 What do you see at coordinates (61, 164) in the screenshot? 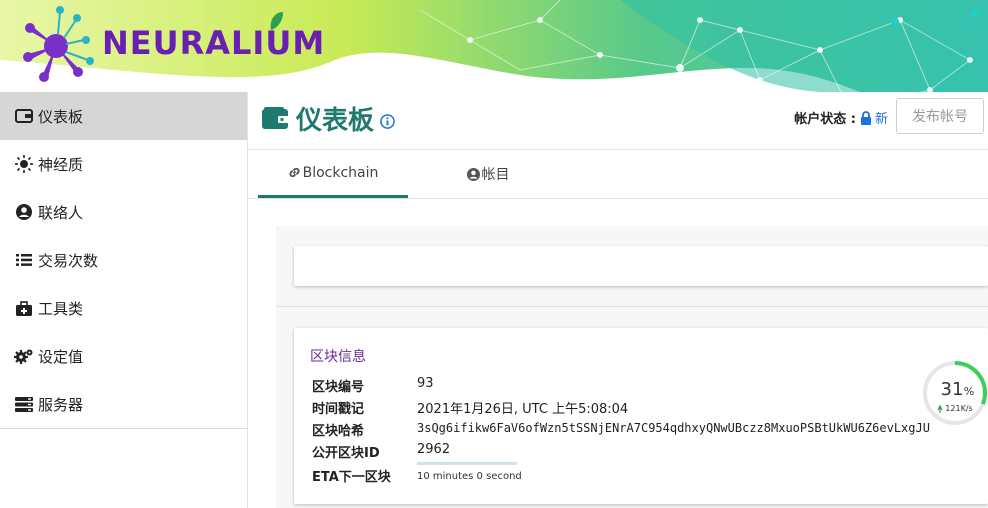
I see `sidebar-item-label: 神经质` at bounding box center [61, 164].